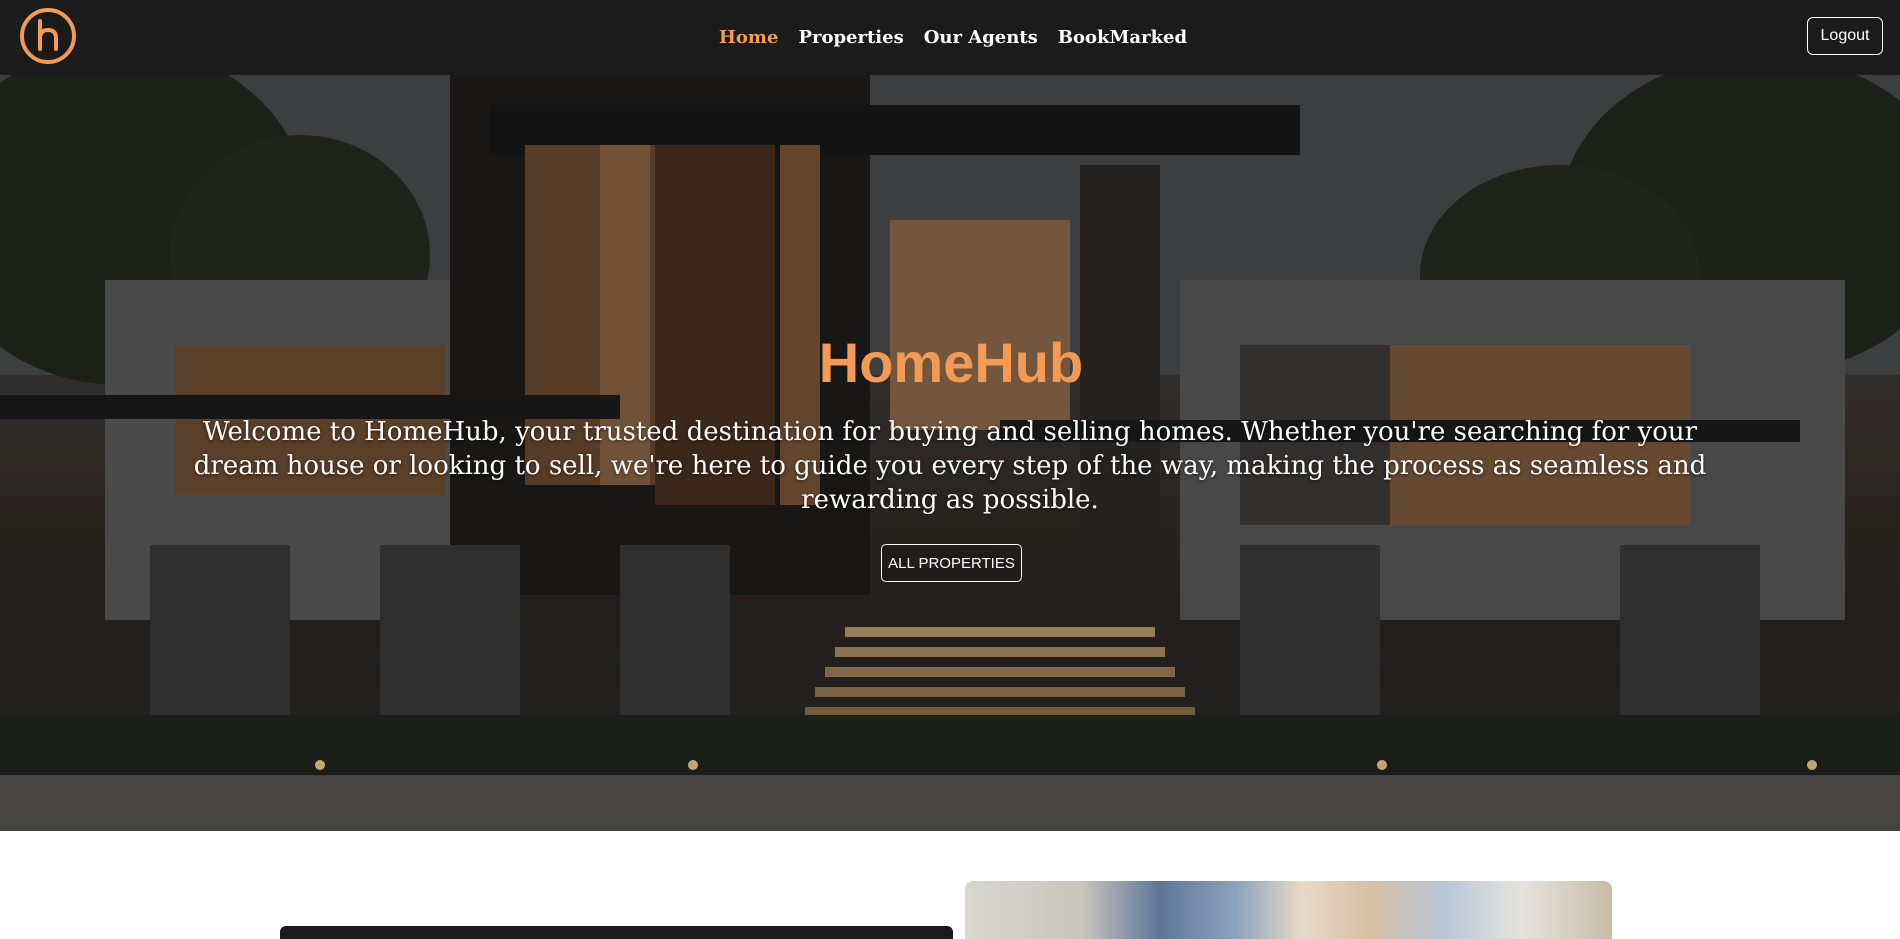 This screenshot has width=1900, height=939. What do you see at coordinates (1122, 37) in the screenshot?
I see `nav-bookmarked-link: BookMarked` at bounding box center [1122, 37].